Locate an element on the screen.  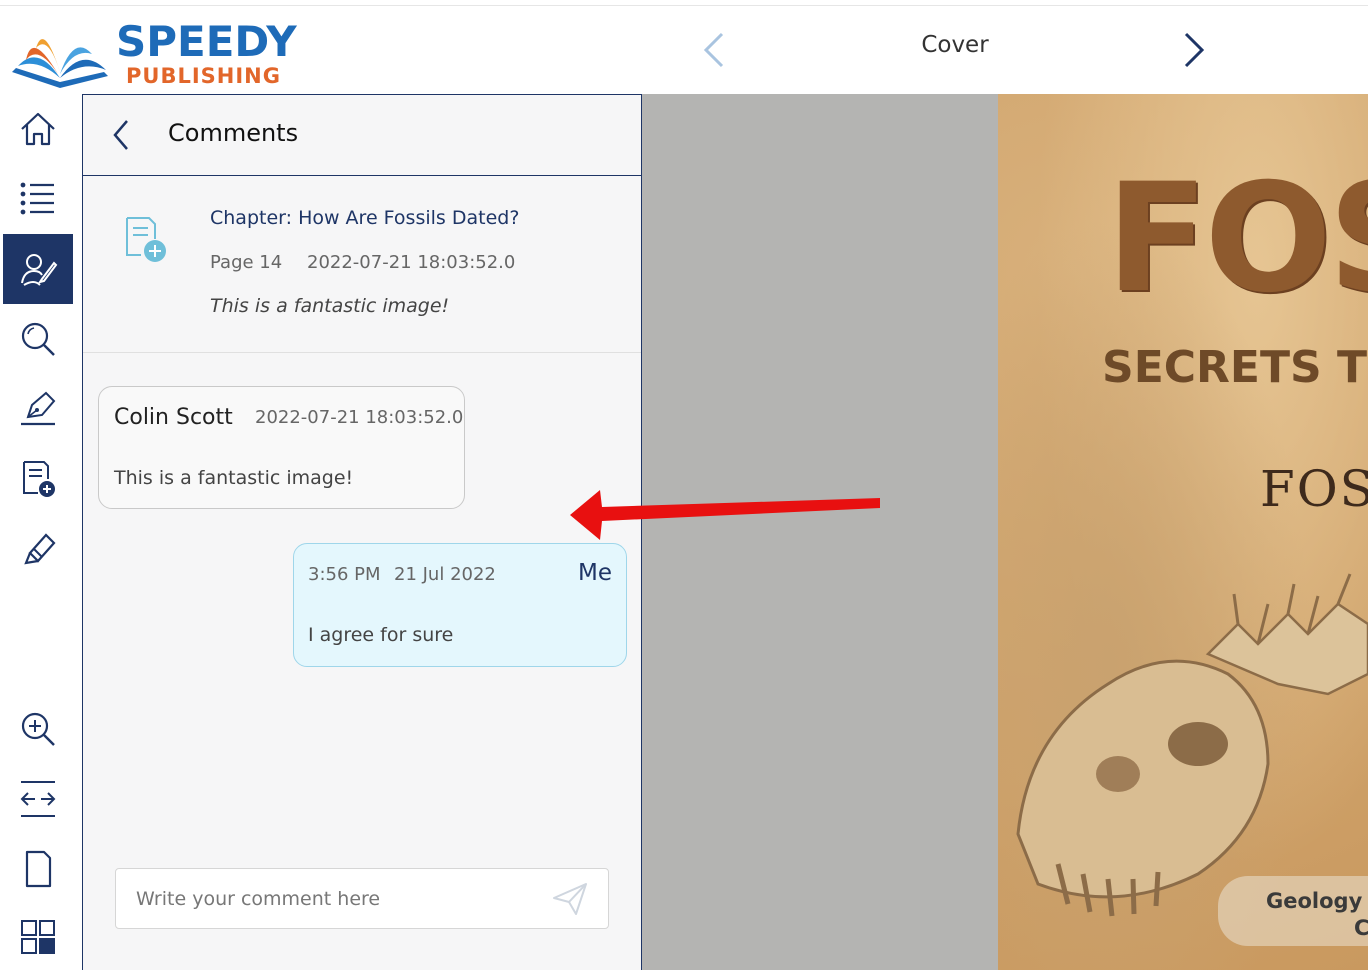
search-icon is located at coordinates (38, 339).